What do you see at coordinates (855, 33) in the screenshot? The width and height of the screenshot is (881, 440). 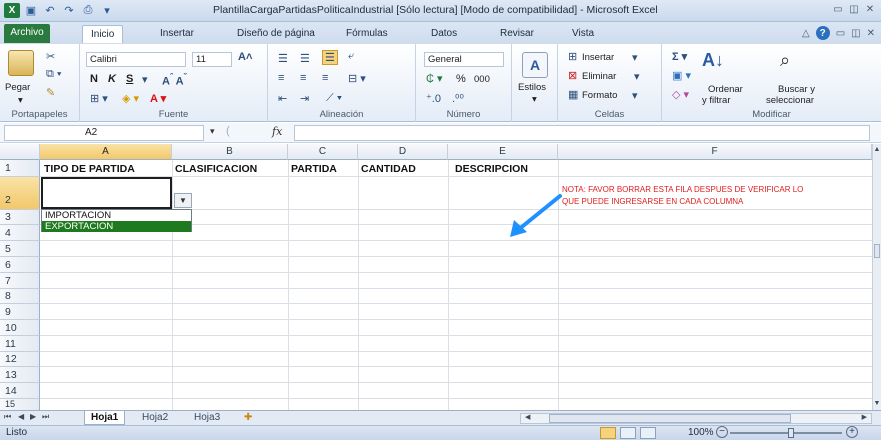 I see `workbook-restore-icon: ◫` at bounding box center [855, 33].